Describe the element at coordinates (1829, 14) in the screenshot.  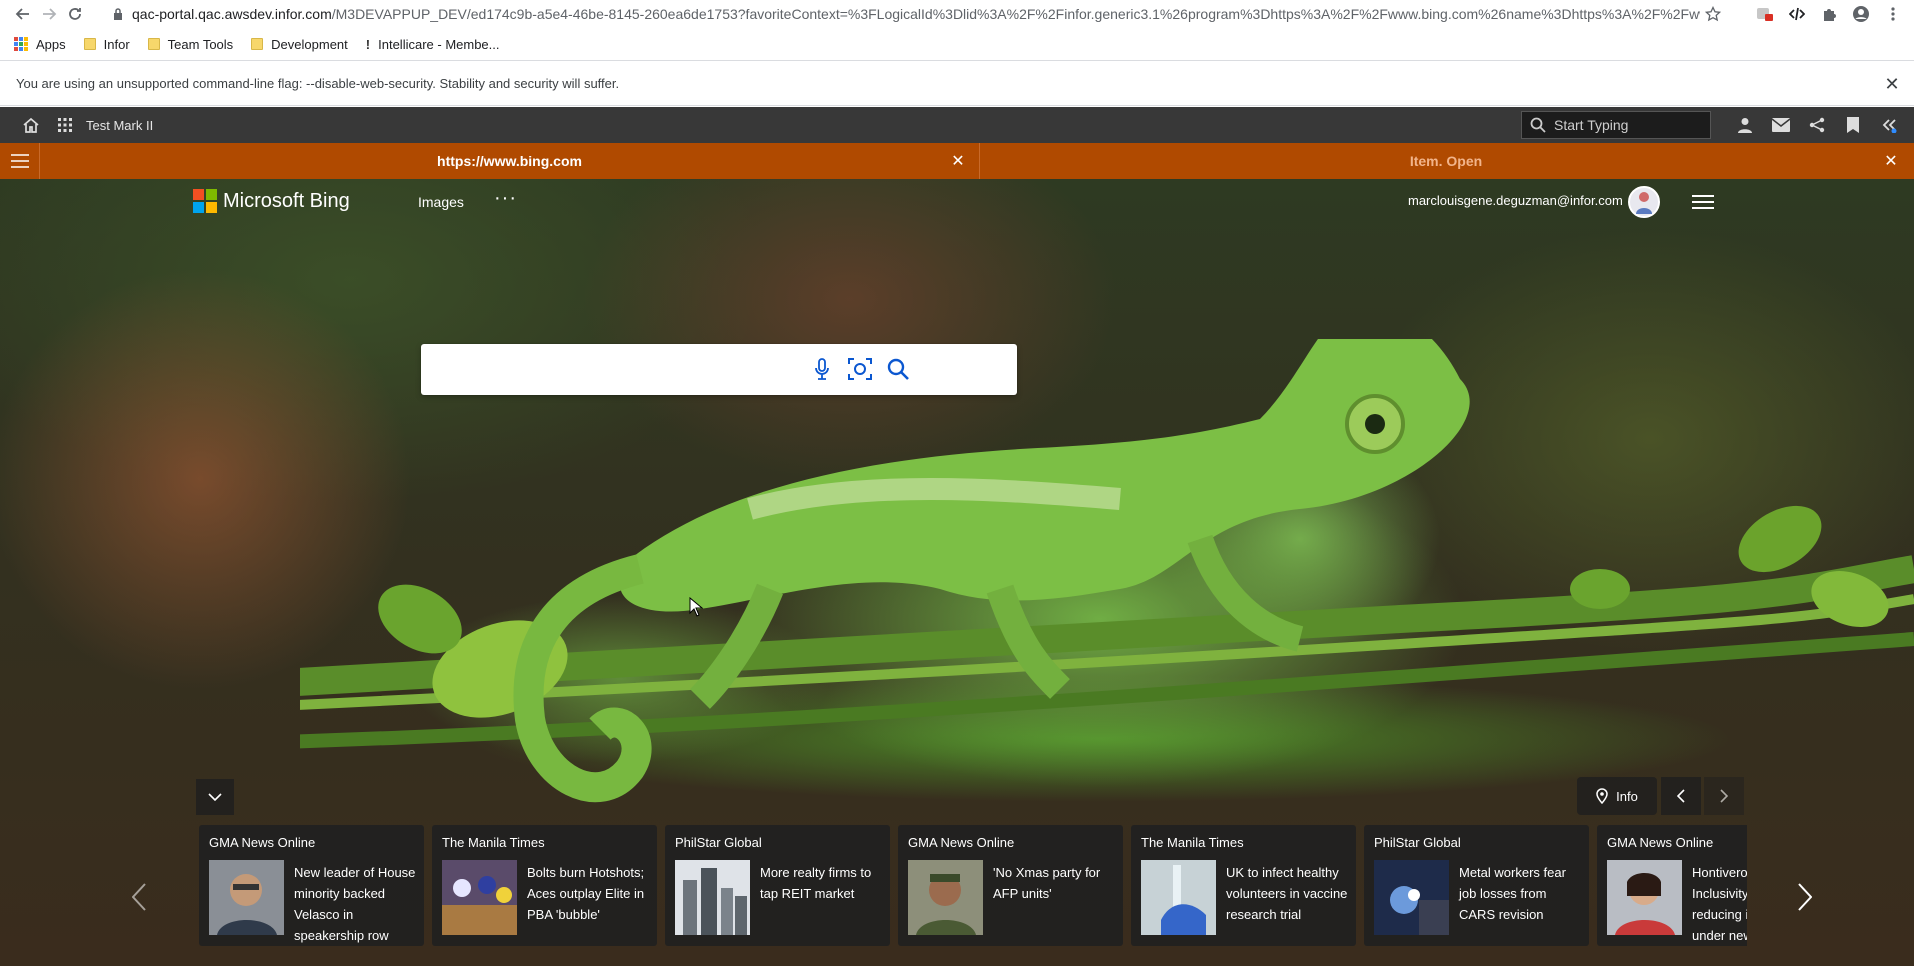
I see `puzzle-icon` at that location.